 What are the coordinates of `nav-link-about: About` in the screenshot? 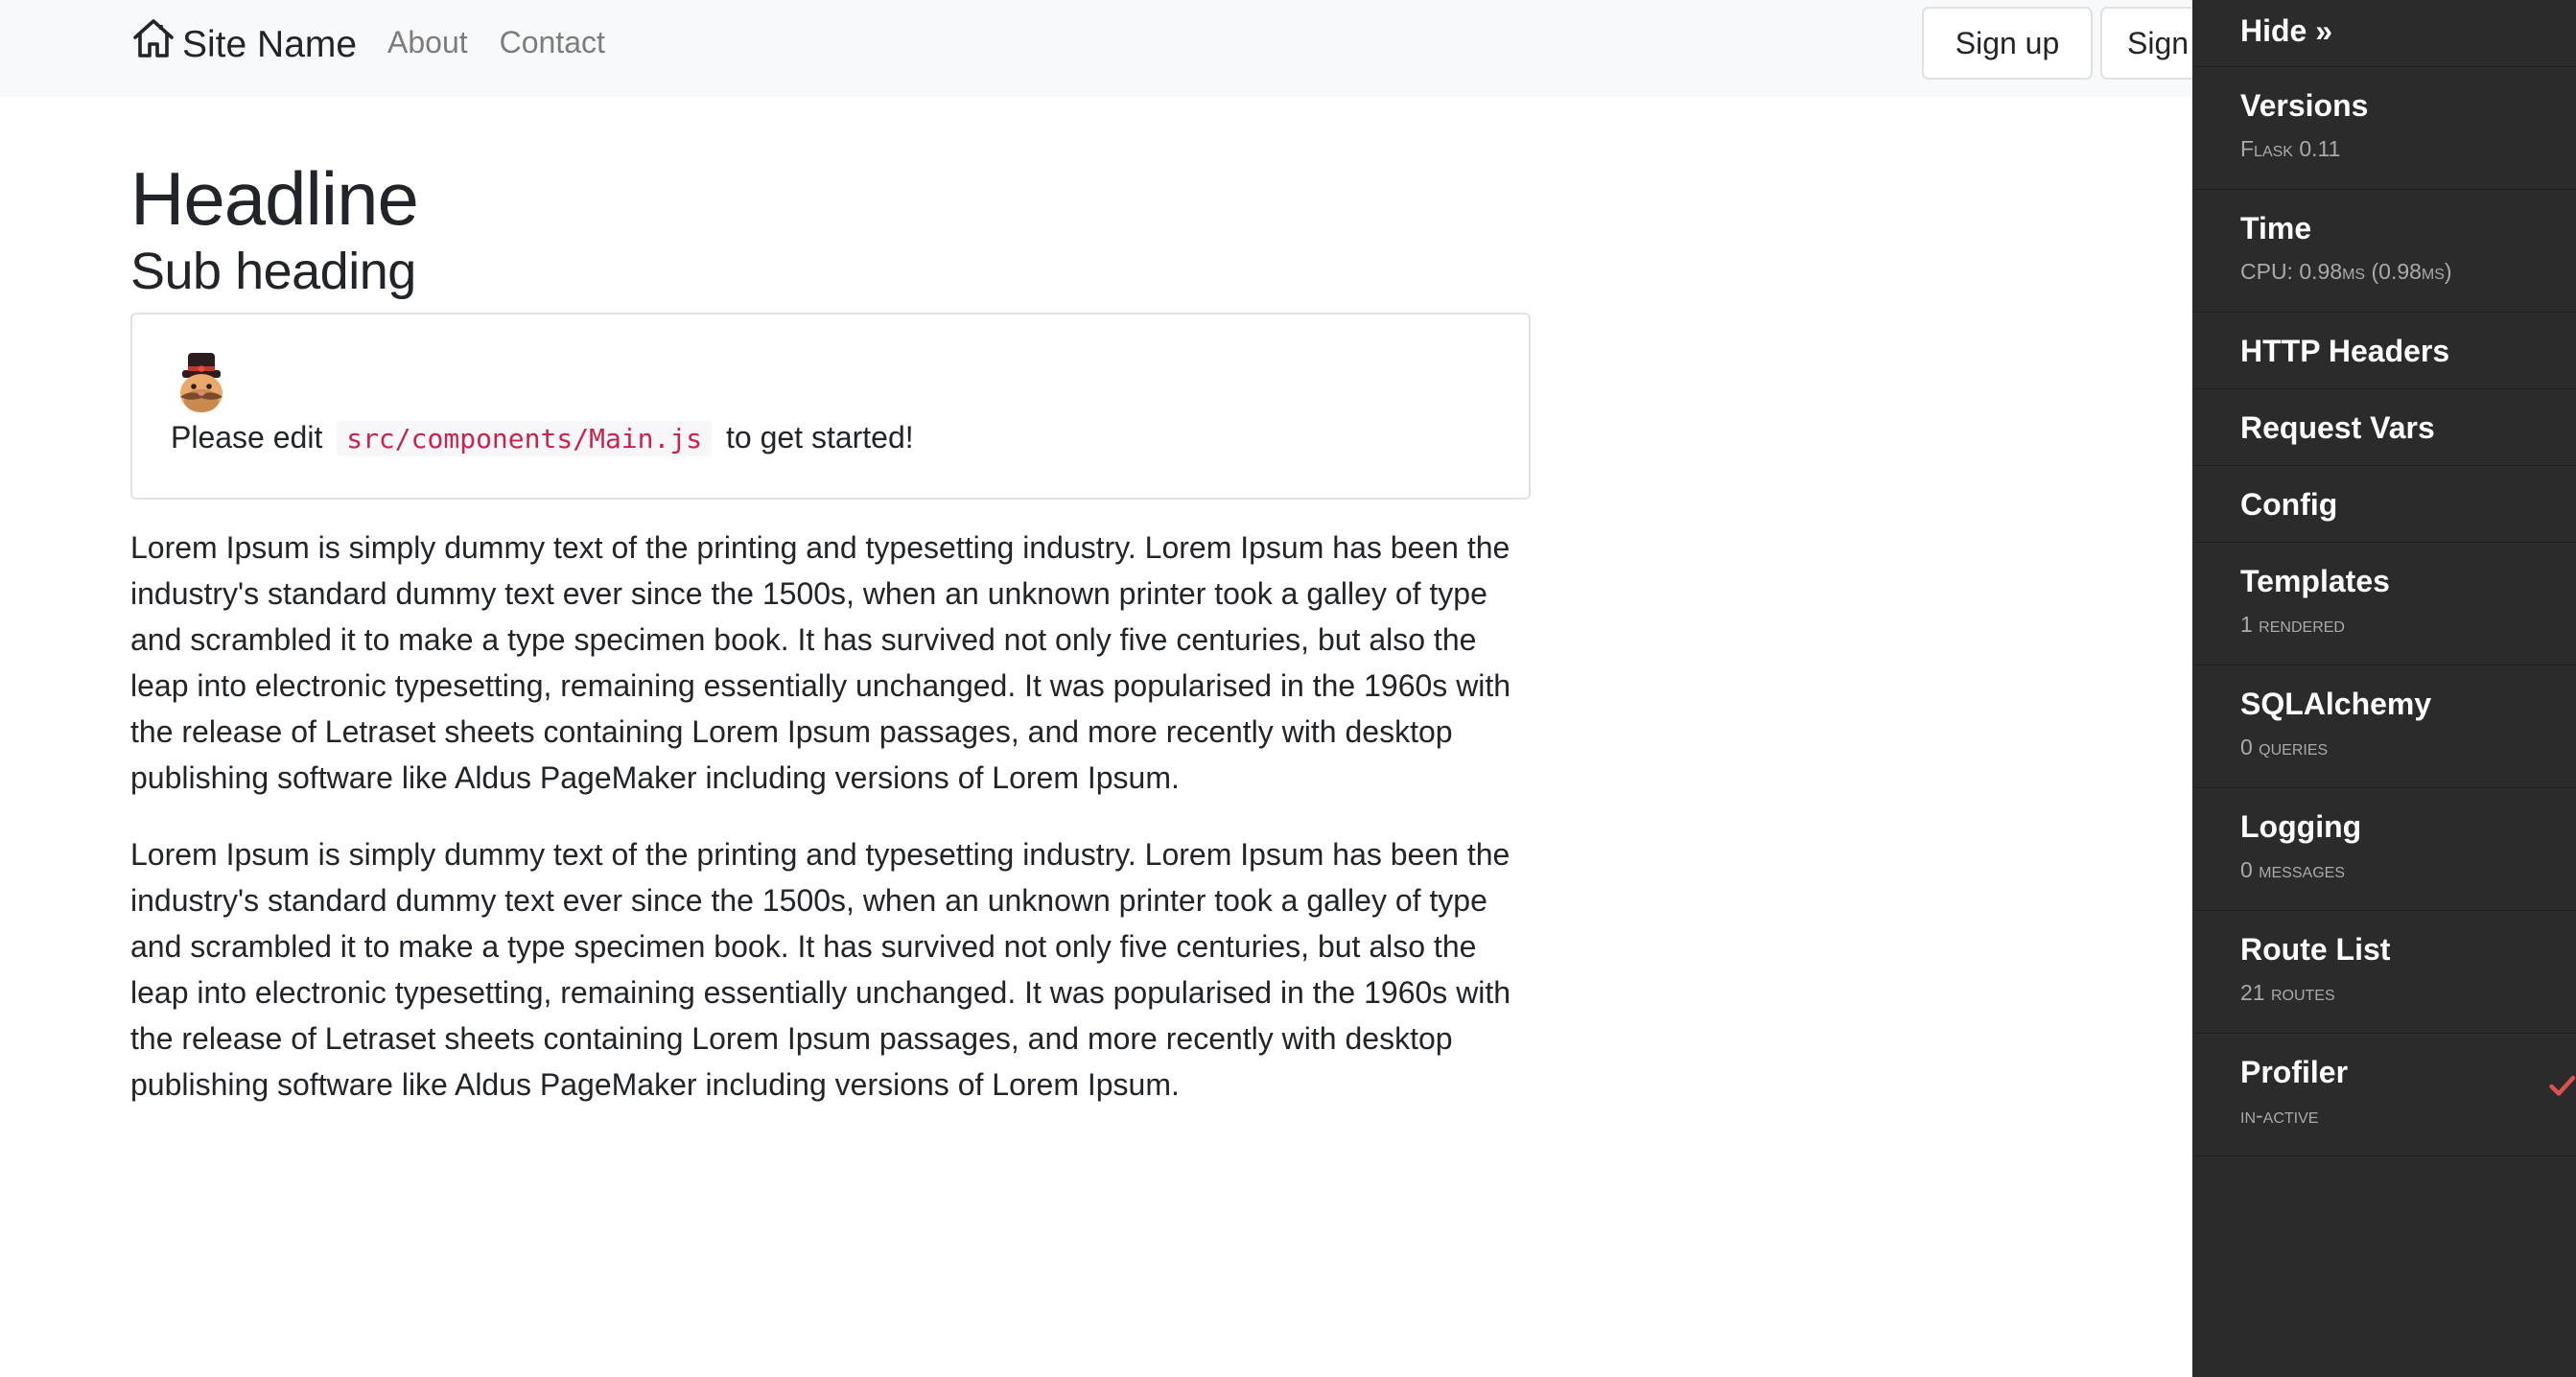 It's located at (427, 42).